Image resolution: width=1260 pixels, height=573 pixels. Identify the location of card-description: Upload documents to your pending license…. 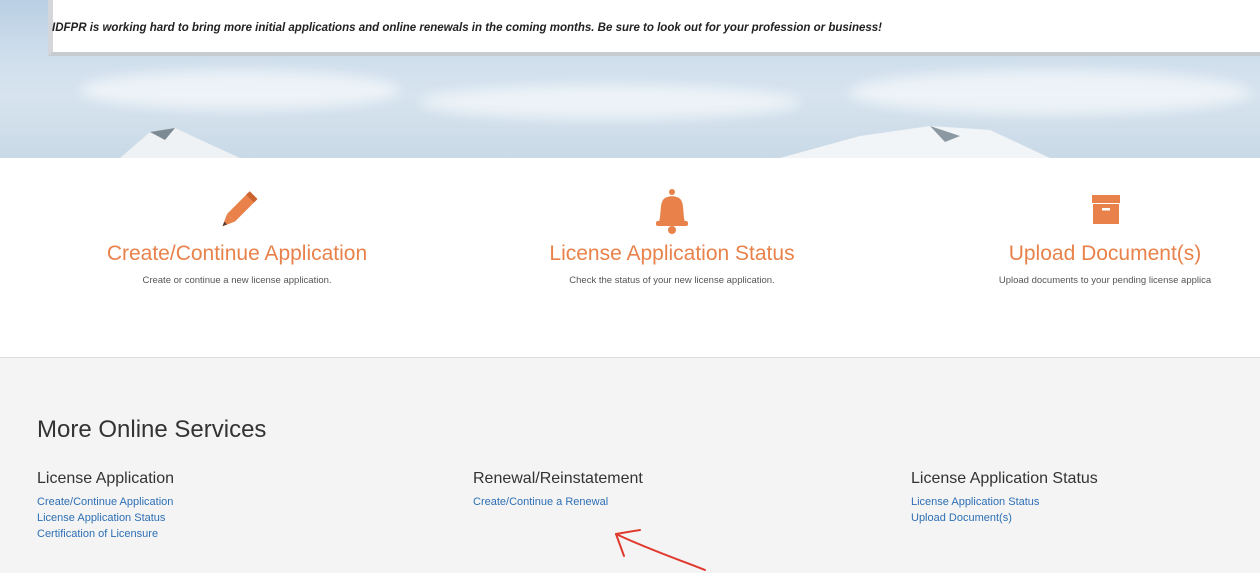
(1105, 280).